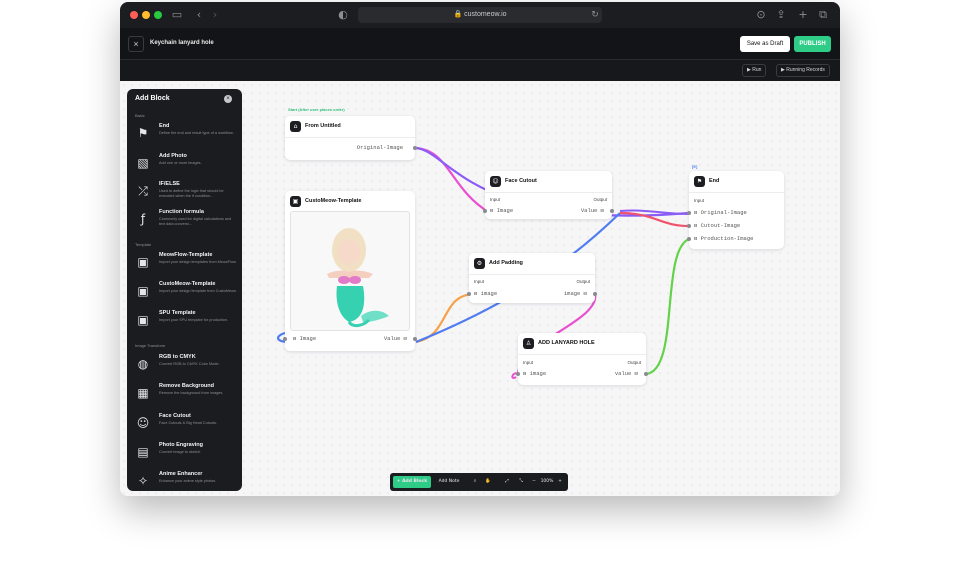  I want to click on template-preview-image, so click(350, 271).